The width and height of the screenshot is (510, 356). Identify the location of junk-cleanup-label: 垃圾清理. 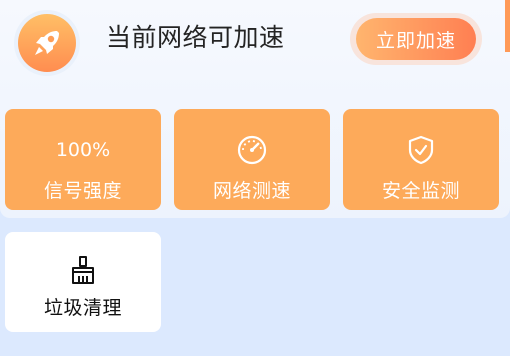
(82, 308).